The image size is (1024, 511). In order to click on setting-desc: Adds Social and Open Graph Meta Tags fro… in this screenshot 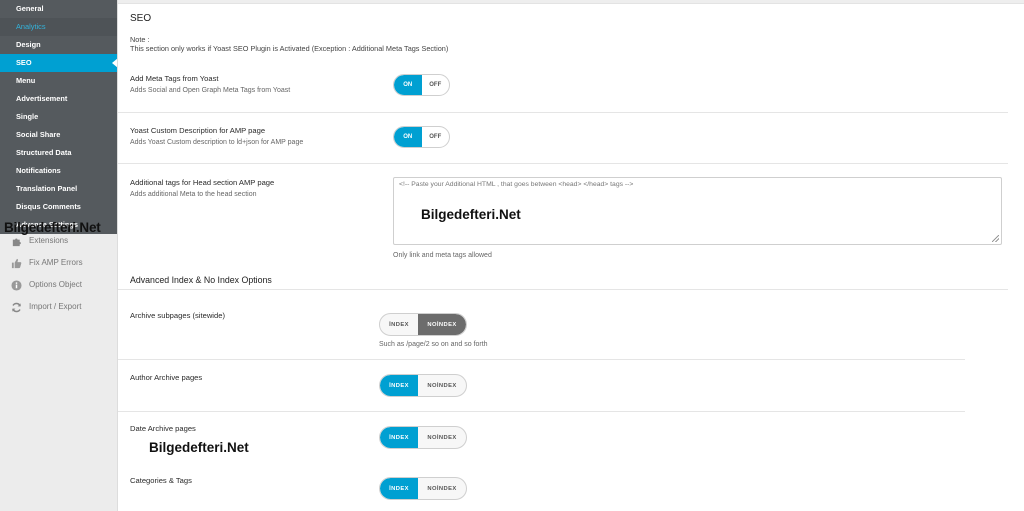, I will do `click(210, 90)`.